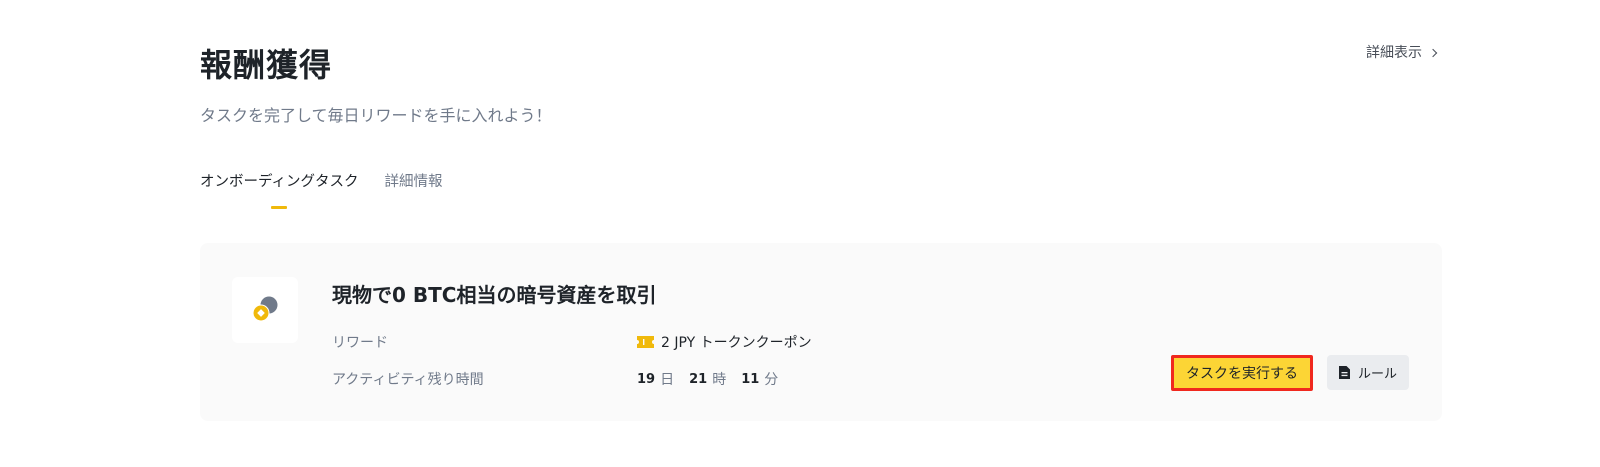 This screenshot has height=467, width=1600. Describe the element at coordinates (646, 379) in the screenshot. I see `countdown-days: 19` at that location.